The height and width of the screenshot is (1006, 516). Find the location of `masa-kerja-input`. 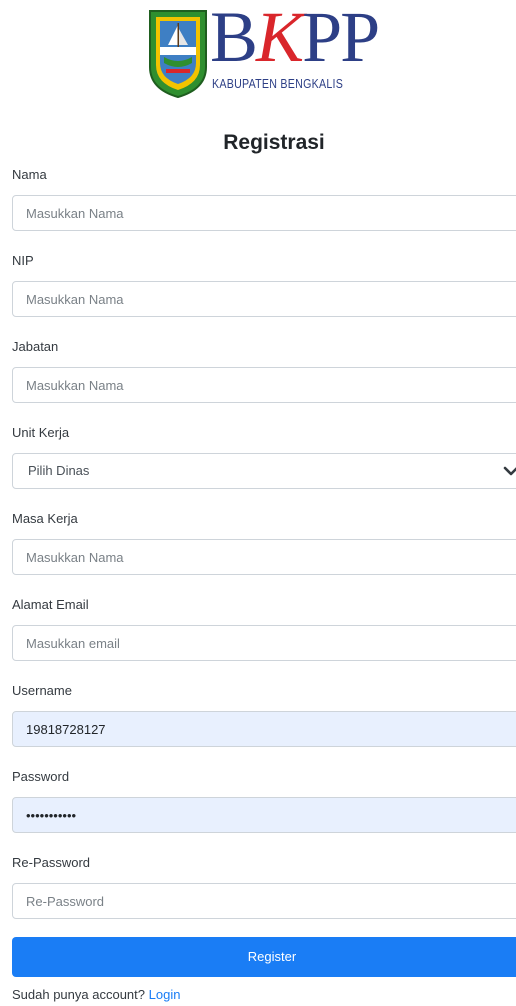

masa-kerja-input is located at coordinates (264, 557).